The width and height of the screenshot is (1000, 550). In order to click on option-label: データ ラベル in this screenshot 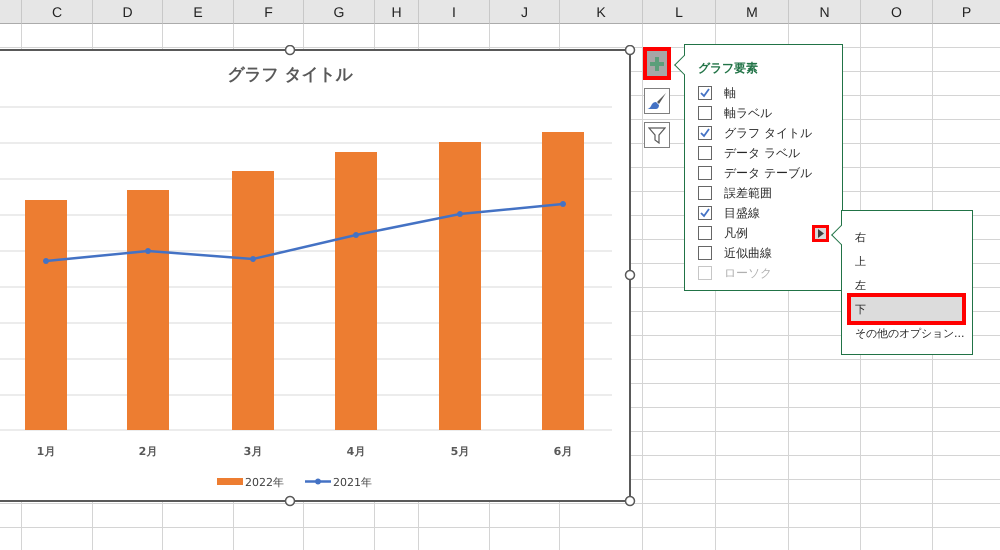, I will do `click(762, 153)`.